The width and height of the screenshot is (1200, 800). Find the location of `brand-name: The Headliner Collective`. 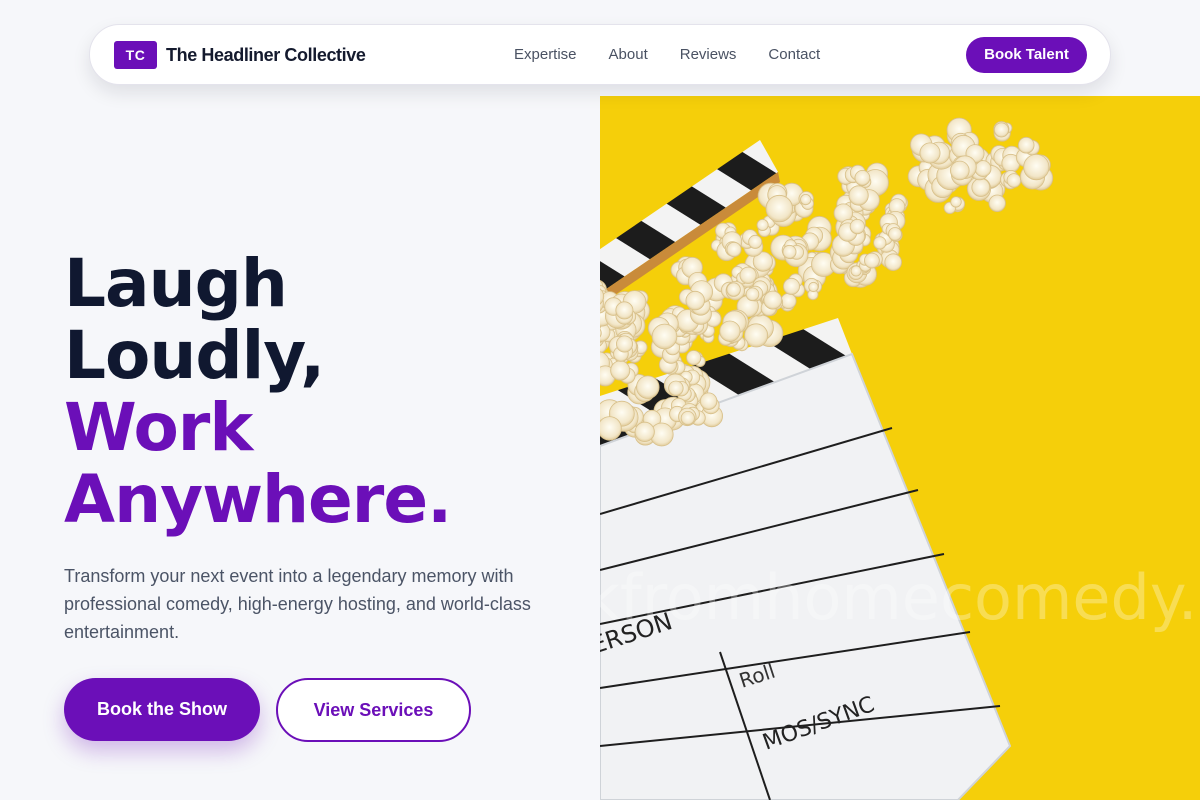

brand-name: The Headliner Collective is located at coordinates (266, 55).